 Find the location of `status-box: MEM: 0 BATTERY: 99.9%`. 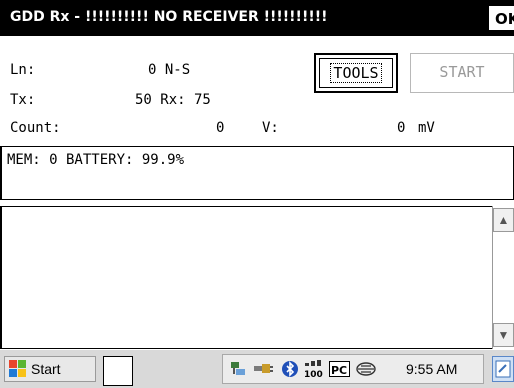

status-box: MEM: 0 BATTERY: 99.9% is located at coordinates (257, 173).